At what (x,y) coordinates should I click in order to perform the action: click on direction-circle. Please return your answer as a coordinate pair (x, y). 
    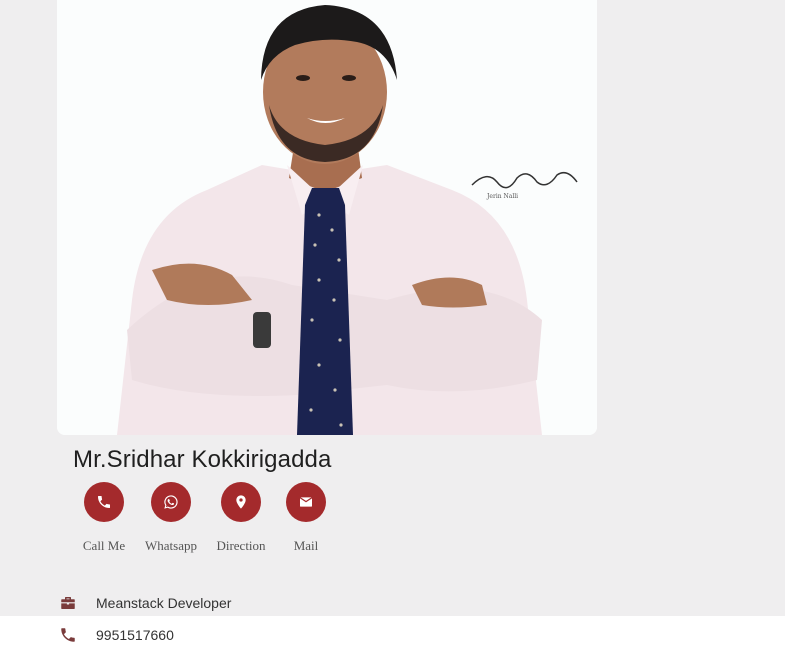
    Looking at the image, I should click on (241, 502).